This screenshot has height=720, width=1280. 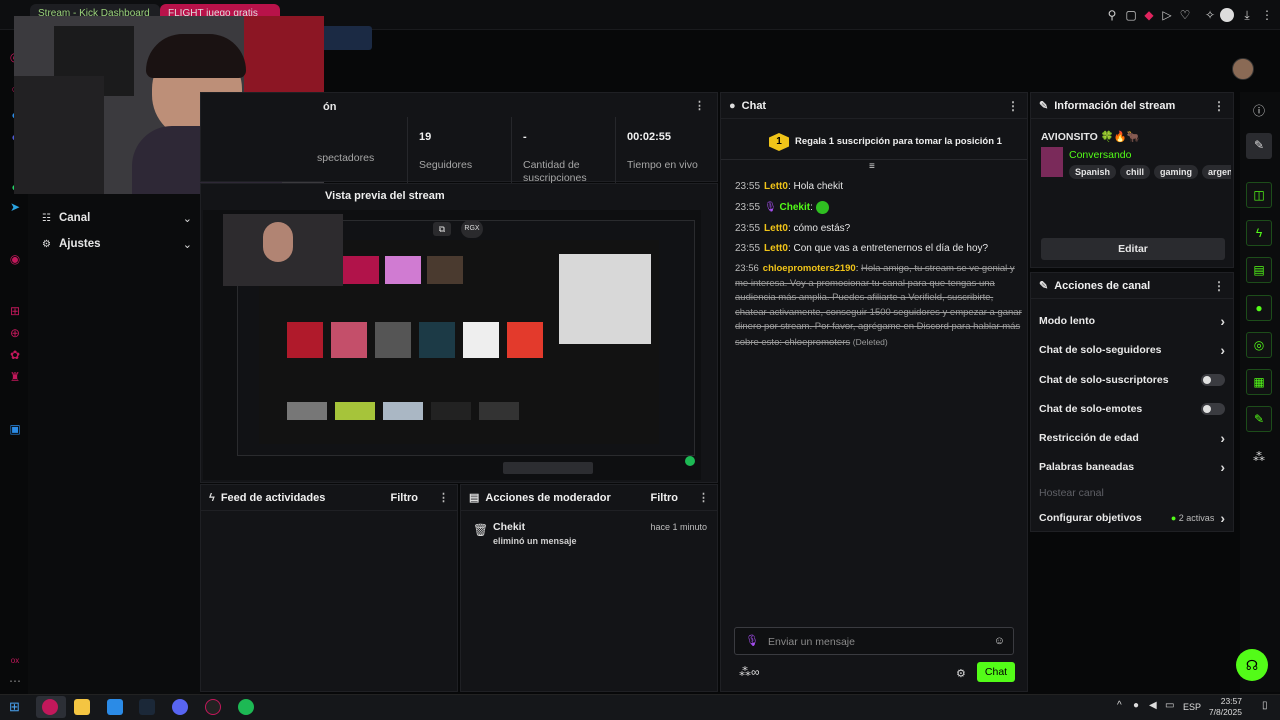 I want to click on emoji-icon: ☺, so click(x=999, y=641).